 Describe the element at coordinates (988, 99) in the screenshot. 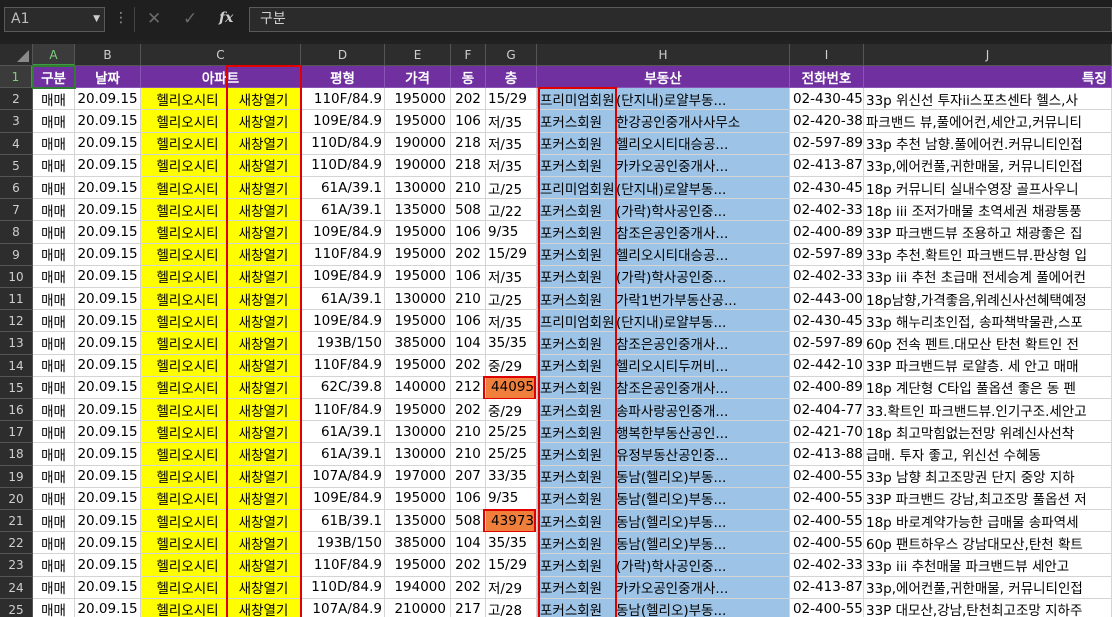

I see `feature-cell: 33p 위신선 투자ii스포츠센타 헬스,사` at that location.